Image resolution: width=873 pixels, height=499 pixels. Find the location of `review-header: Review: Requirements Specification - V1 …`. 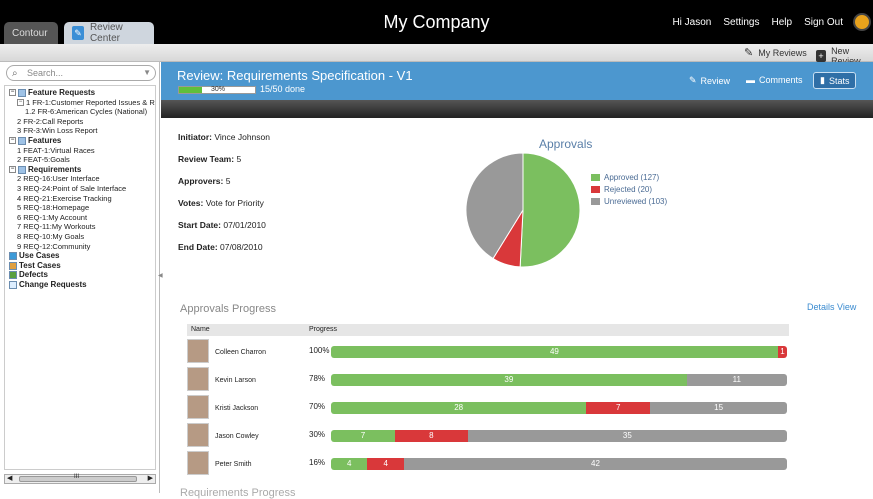

review-header: Review: Requirements Specification - V1 … is located at coordinates (517, 81).